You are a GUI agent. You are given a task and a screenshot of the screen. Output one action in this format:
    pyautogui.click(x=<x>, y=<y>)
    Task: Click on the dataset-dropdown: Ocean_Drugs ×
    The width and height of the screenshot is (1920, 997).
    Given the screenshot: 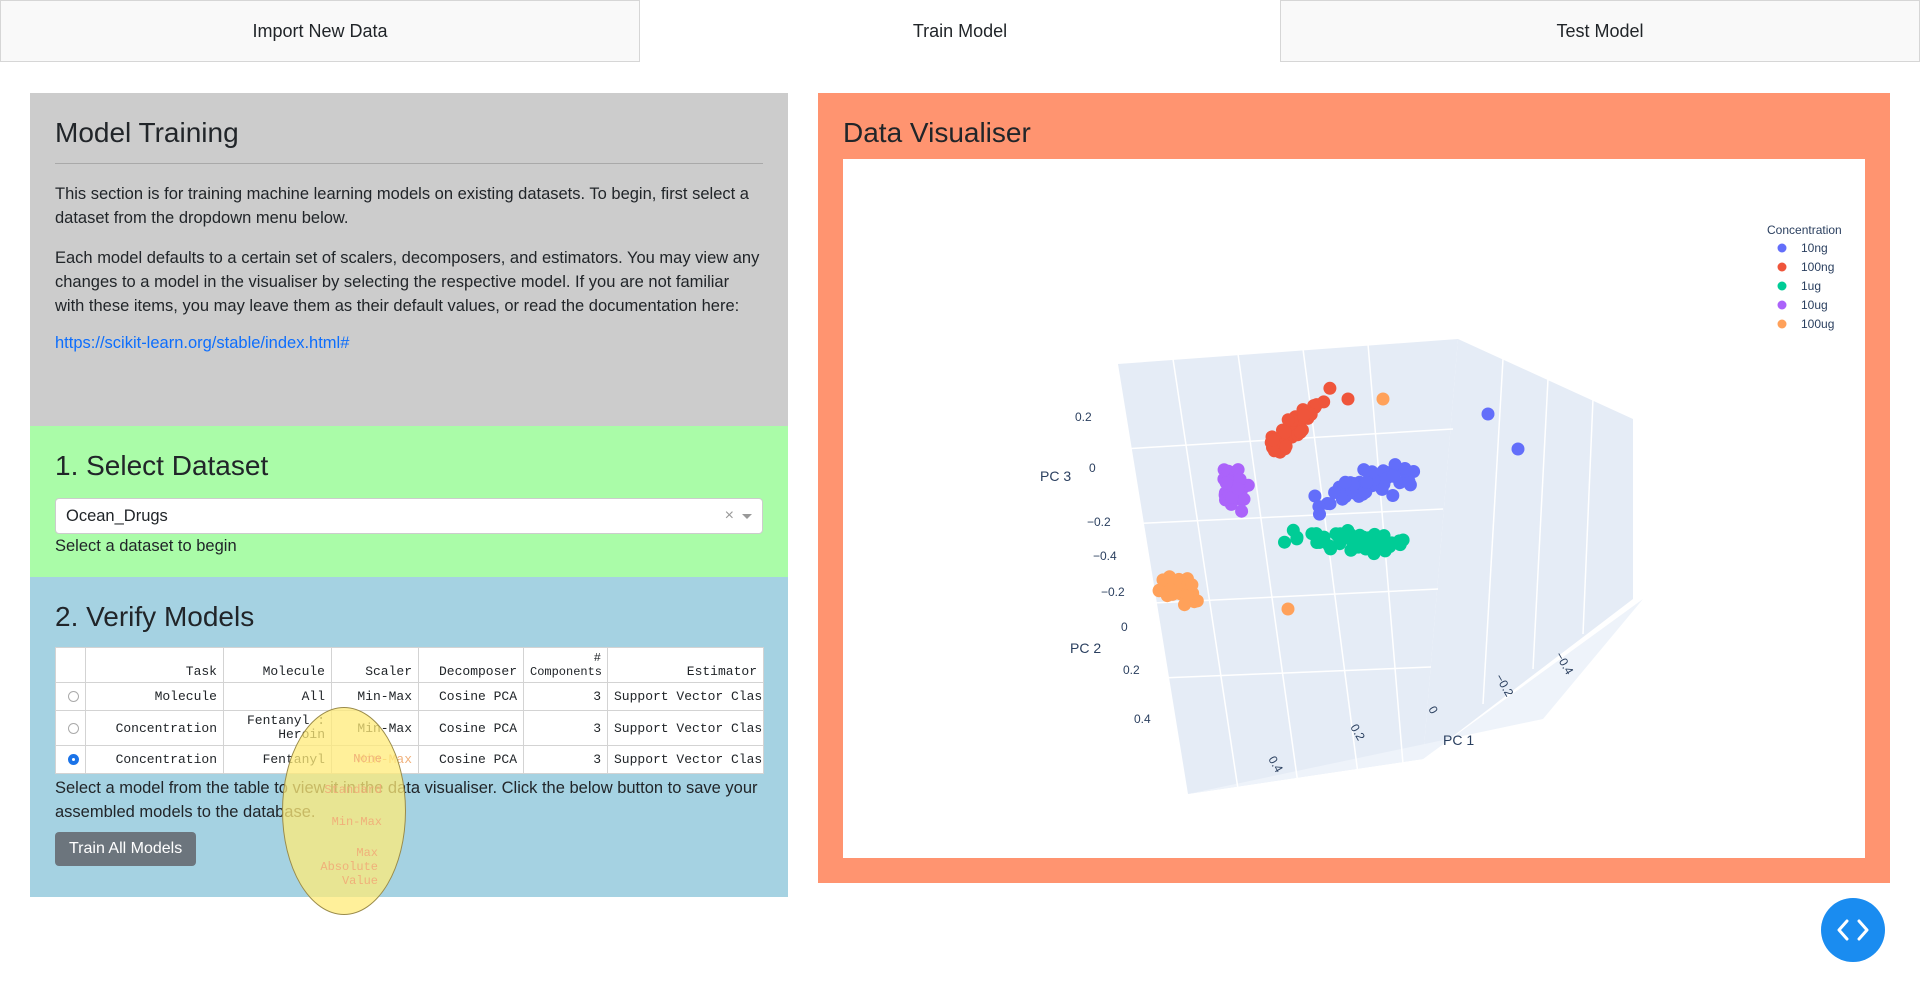 What is the action you would take?
    pyautogui.click(x=409, y=516)
    